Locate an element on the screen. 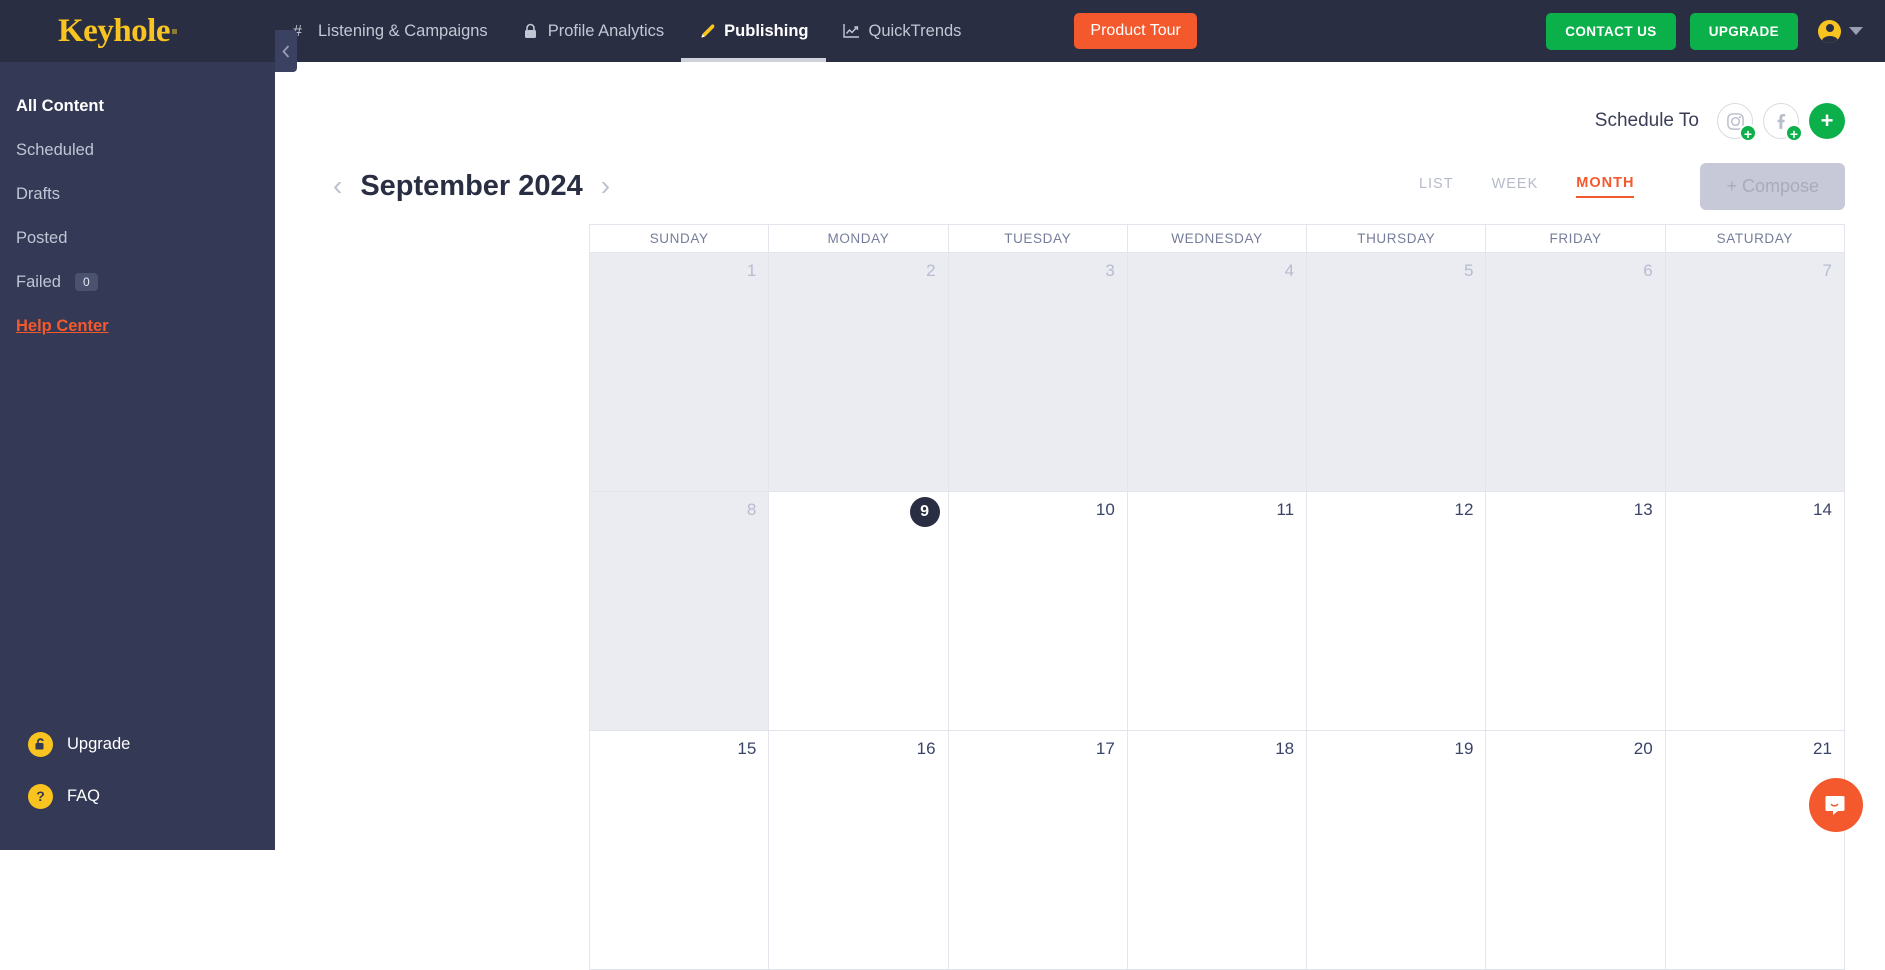  calendar-day-number: 6 is located at coordinates (1648, 270).